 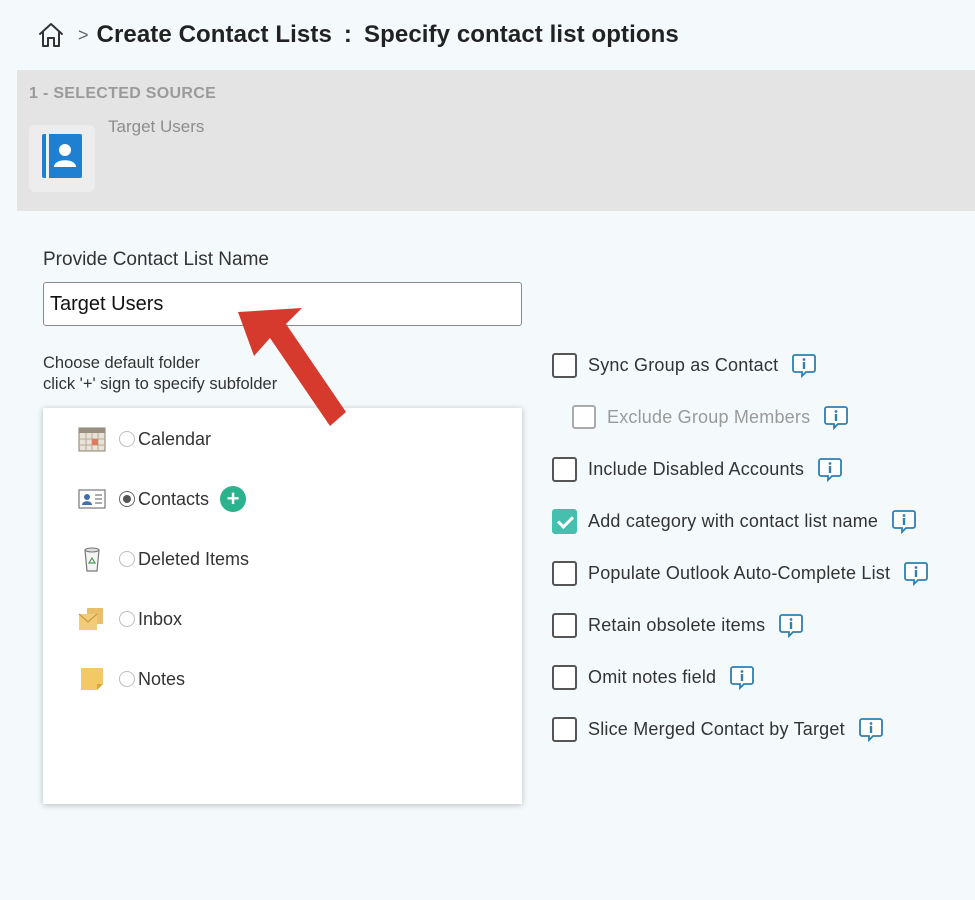 What do you see at coordinates (92, 499) in the screenshot?
I see `contacts-card-icon` at bounding box center [92, 499].